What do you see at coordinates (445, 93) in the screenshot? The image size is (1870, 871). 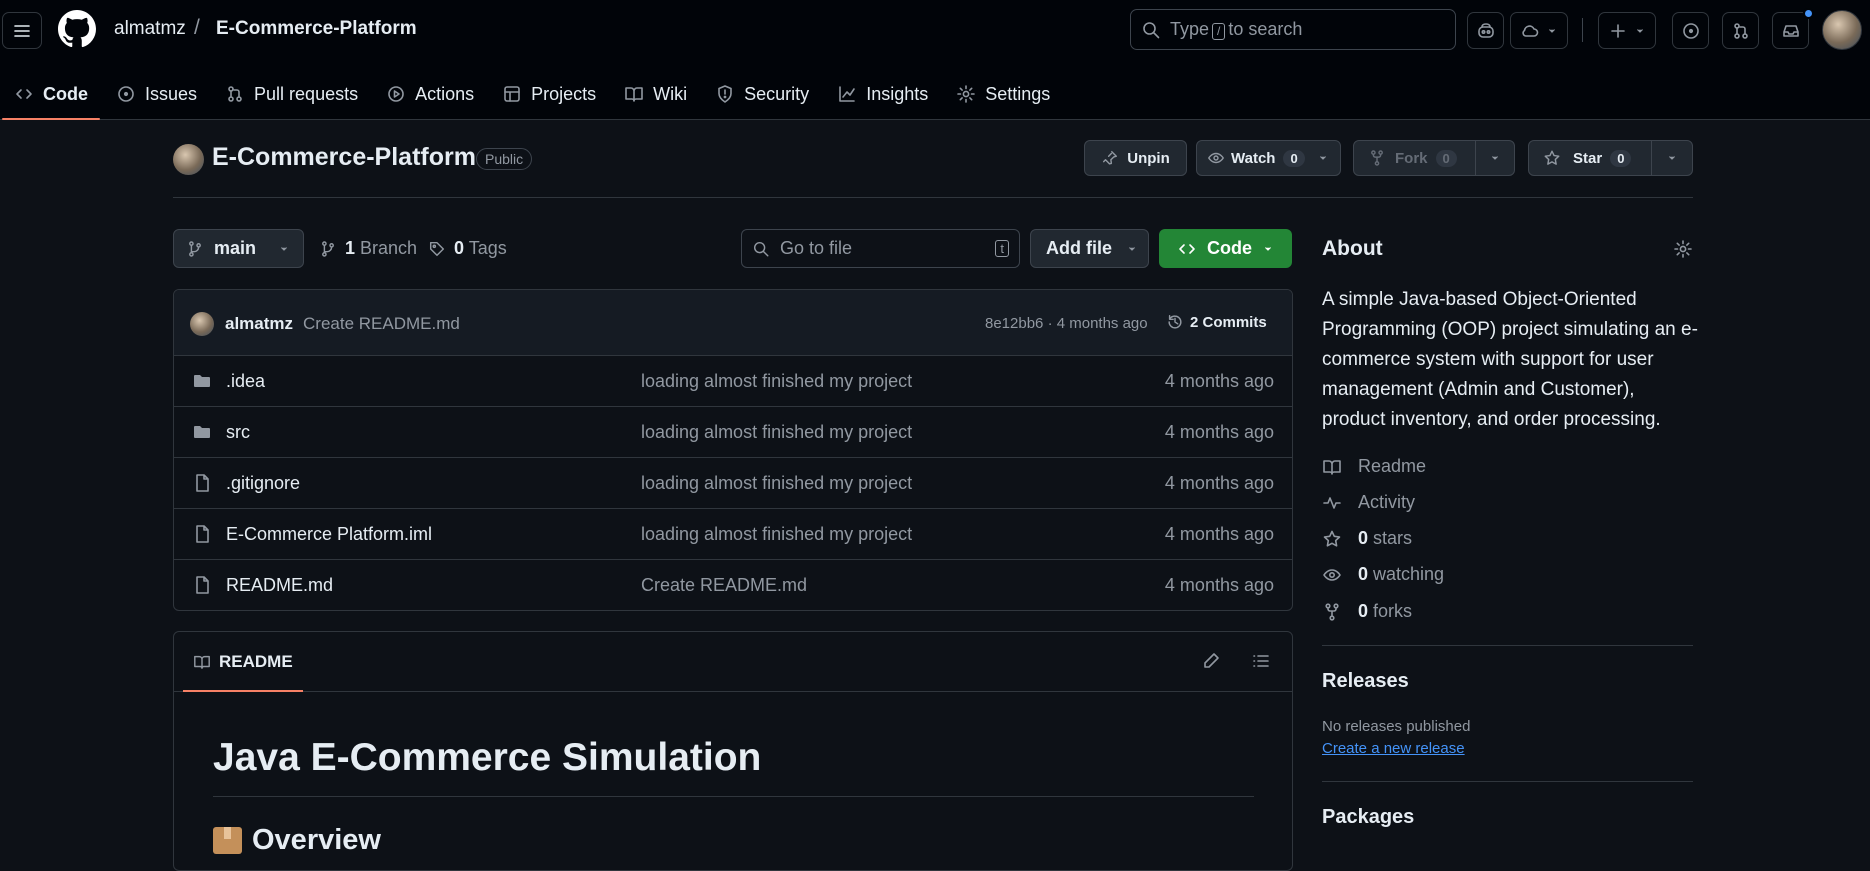 I see `tab-actions-label: Actions` at bounding box center [445, 93].